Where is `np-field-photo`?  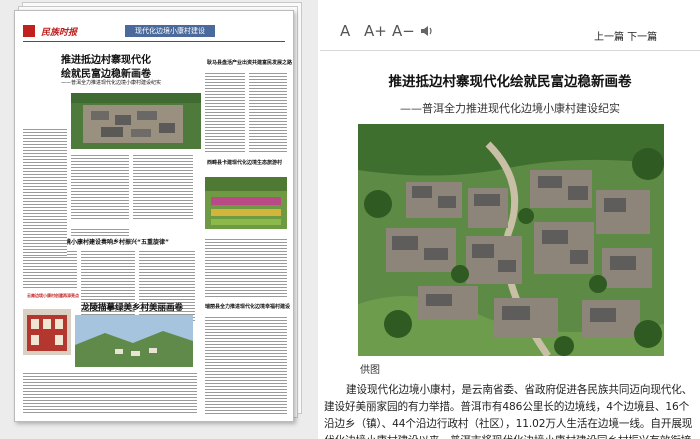 np-field-photo is located at coordinates (246, 203).